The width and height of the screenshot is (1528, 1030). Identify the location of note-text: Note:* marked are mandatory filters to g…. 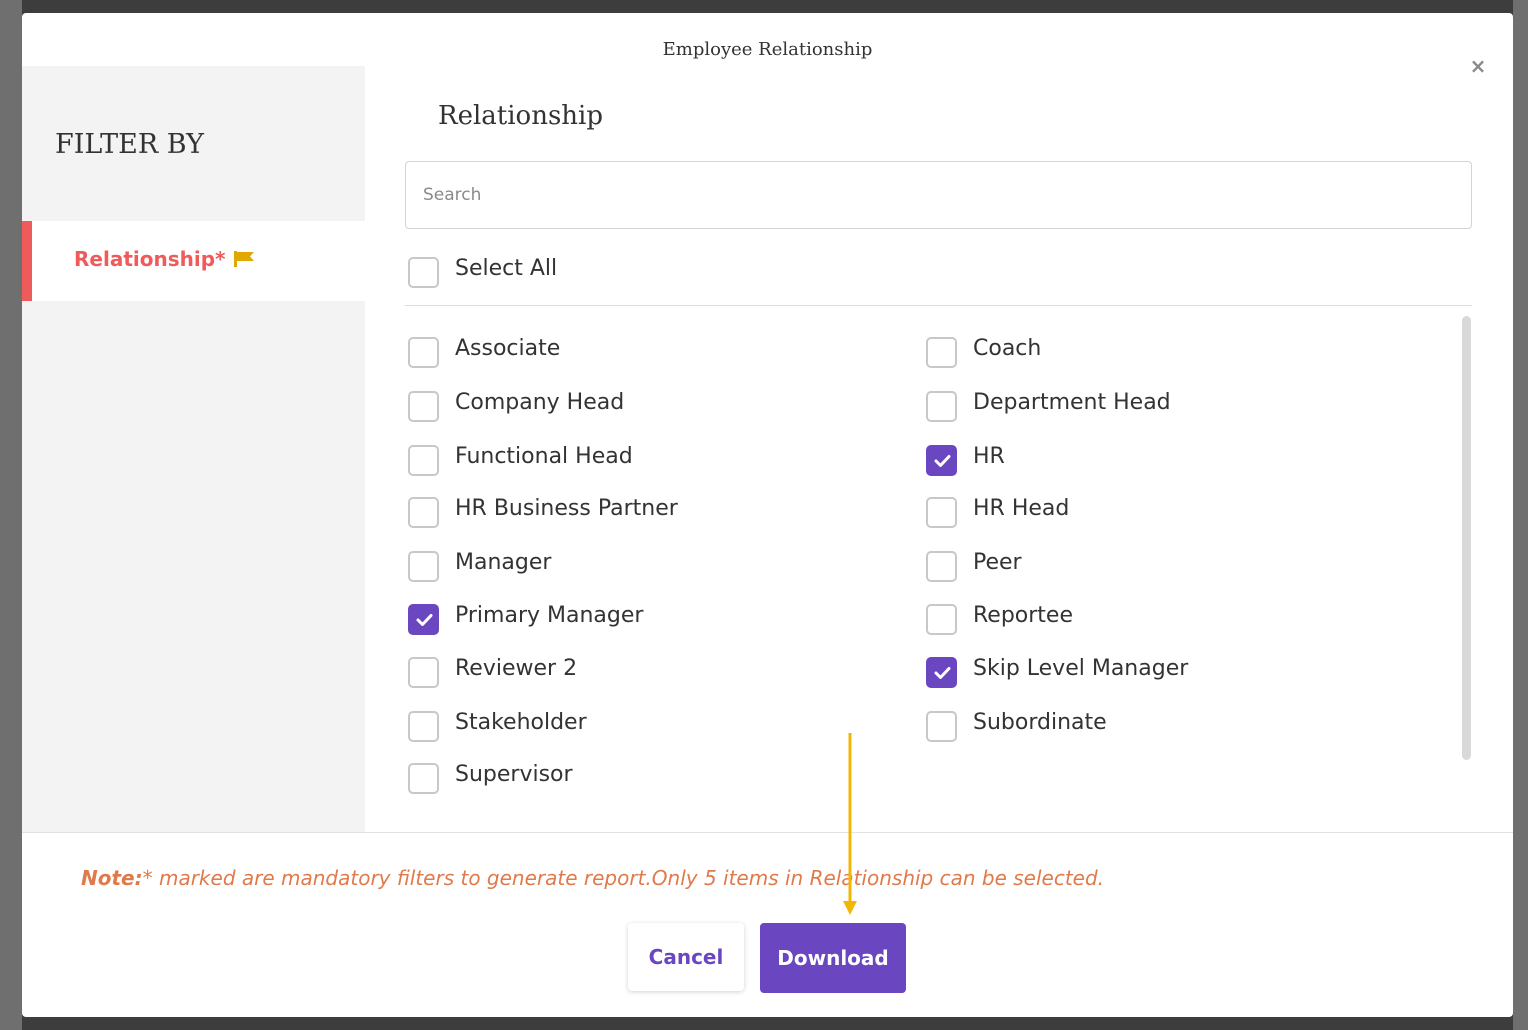
(592, 878).